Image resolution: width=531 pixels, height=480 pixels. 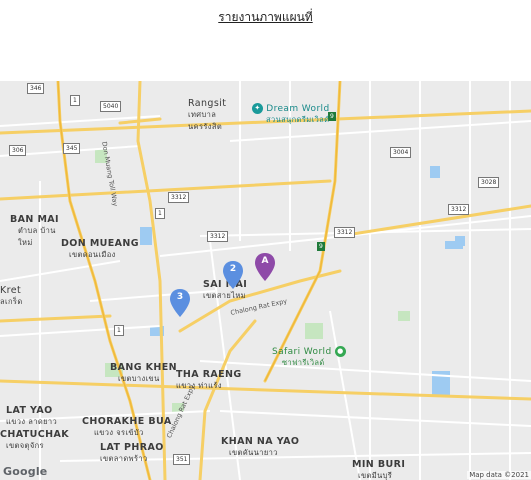 I want to click on area-label: KHAN NA YAO เขตคันนายาว, so click(x=260, y=447).